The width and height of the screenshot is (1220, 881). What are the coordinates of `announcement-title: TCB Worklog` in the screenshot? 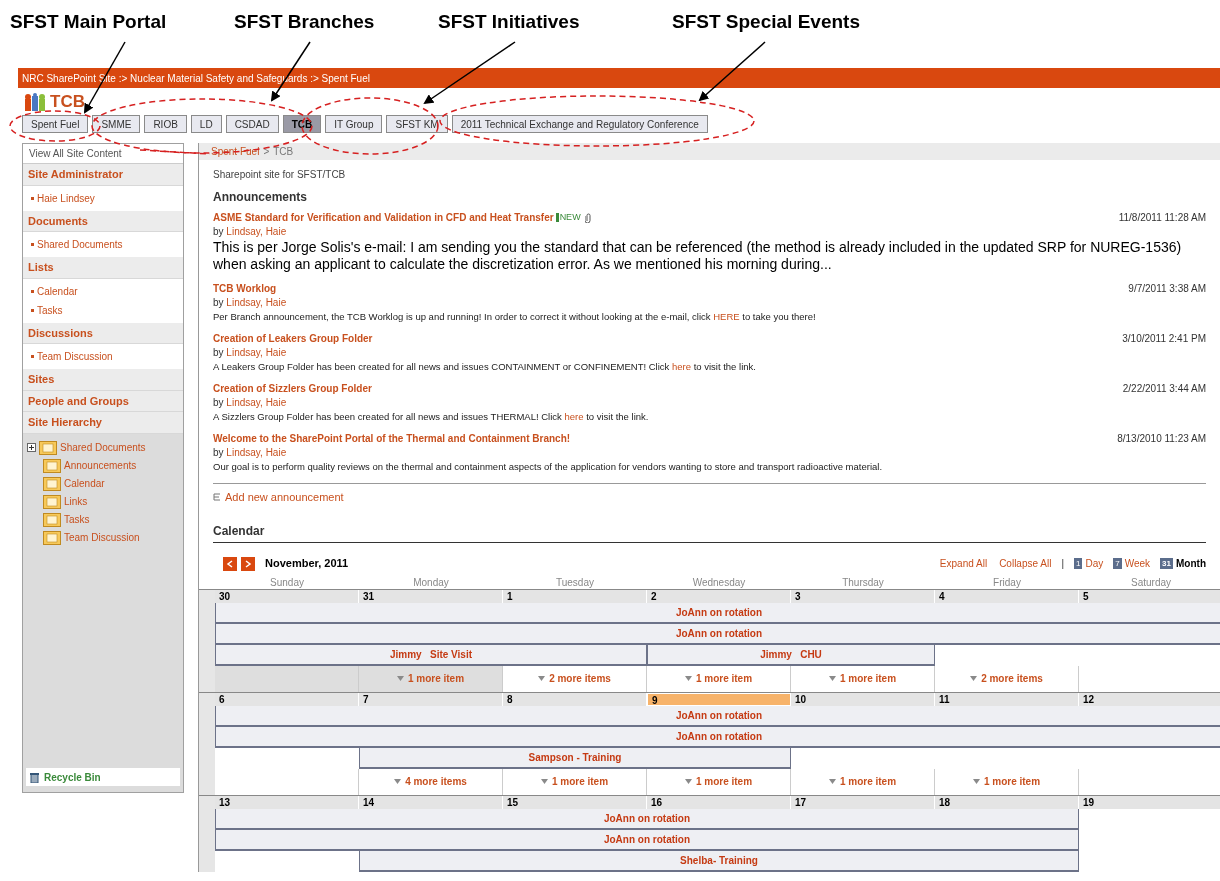 It's located at (245, 288).